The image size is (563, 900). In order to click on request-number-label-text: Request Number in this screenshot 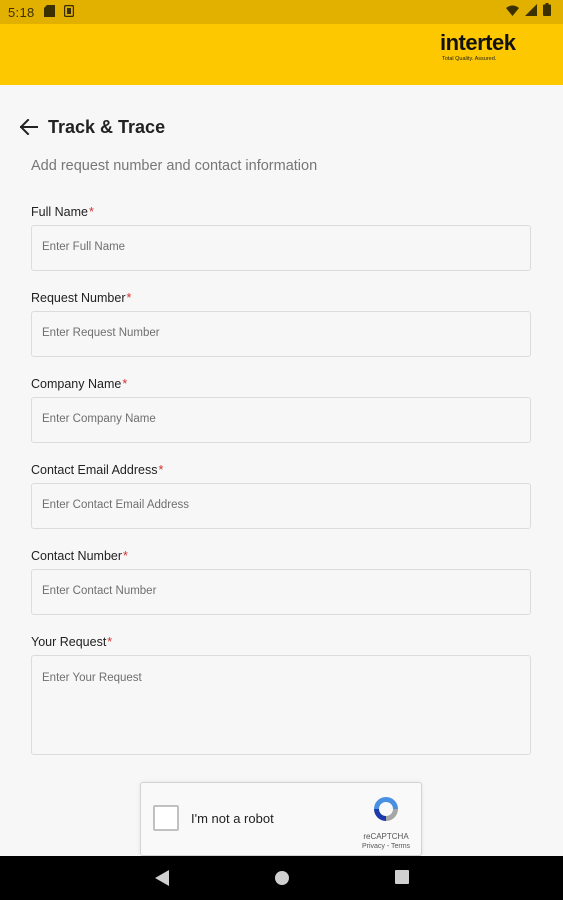, I will do `click(78, 298)`.